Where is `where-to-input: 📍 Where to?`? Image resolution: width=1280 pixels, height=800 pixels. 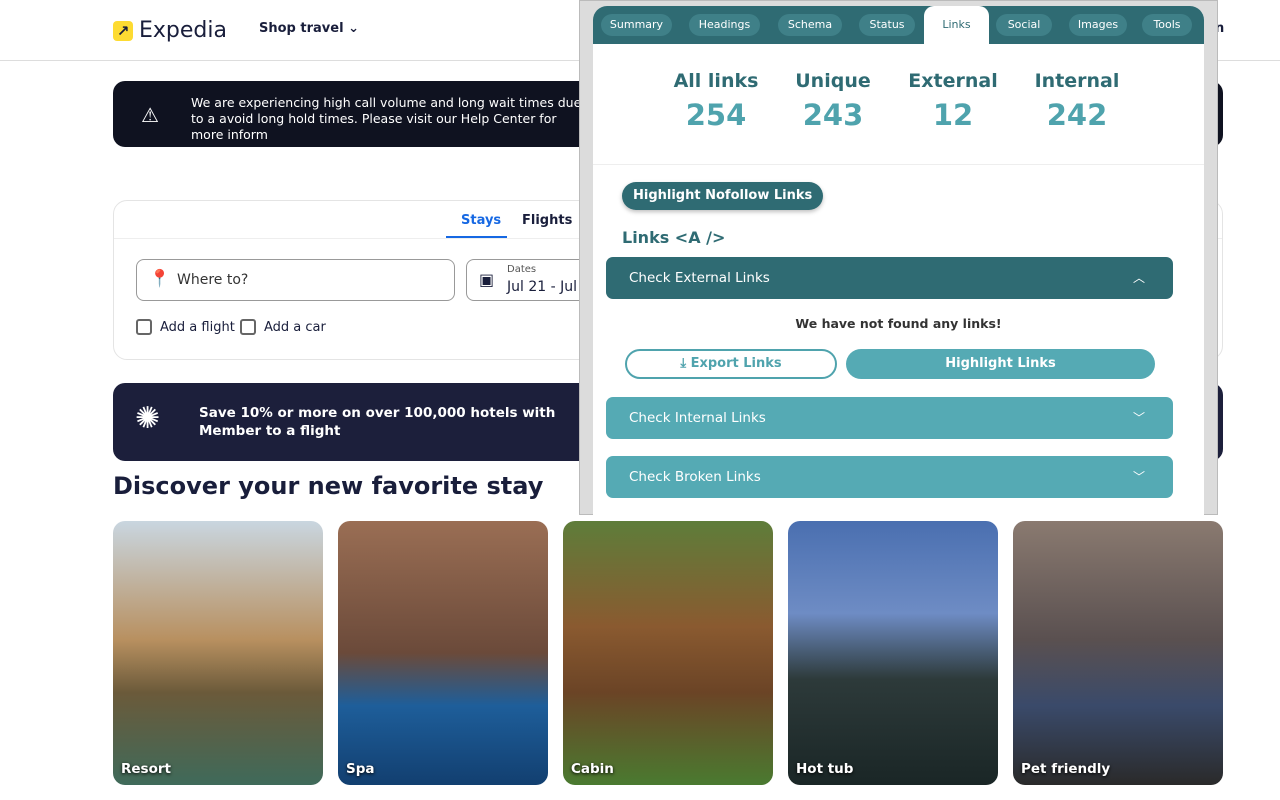
where-to-input: 📍 Where to? is located at coordinates (295, 280).